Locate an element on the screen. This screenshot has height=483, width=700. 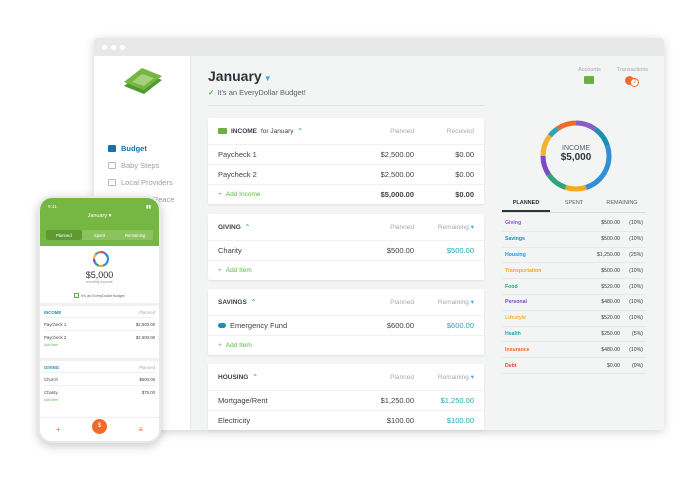
category-row: Giving $500.00 (10%) is located at coordinates (574, 224).